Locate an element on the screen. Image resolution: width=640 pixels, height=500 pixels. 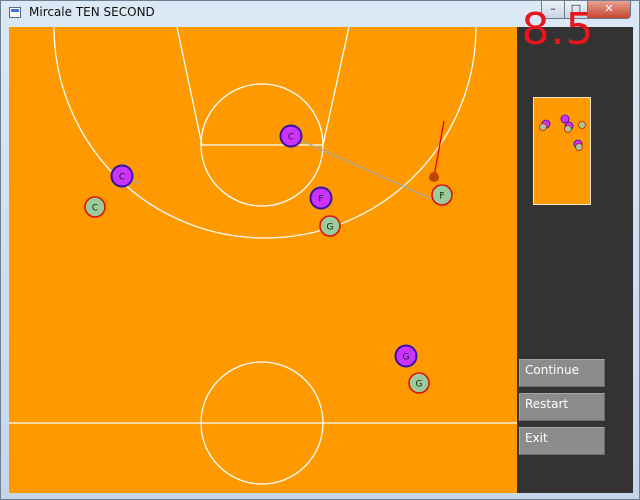
defense-player: F is located at coordinates (442, 195).